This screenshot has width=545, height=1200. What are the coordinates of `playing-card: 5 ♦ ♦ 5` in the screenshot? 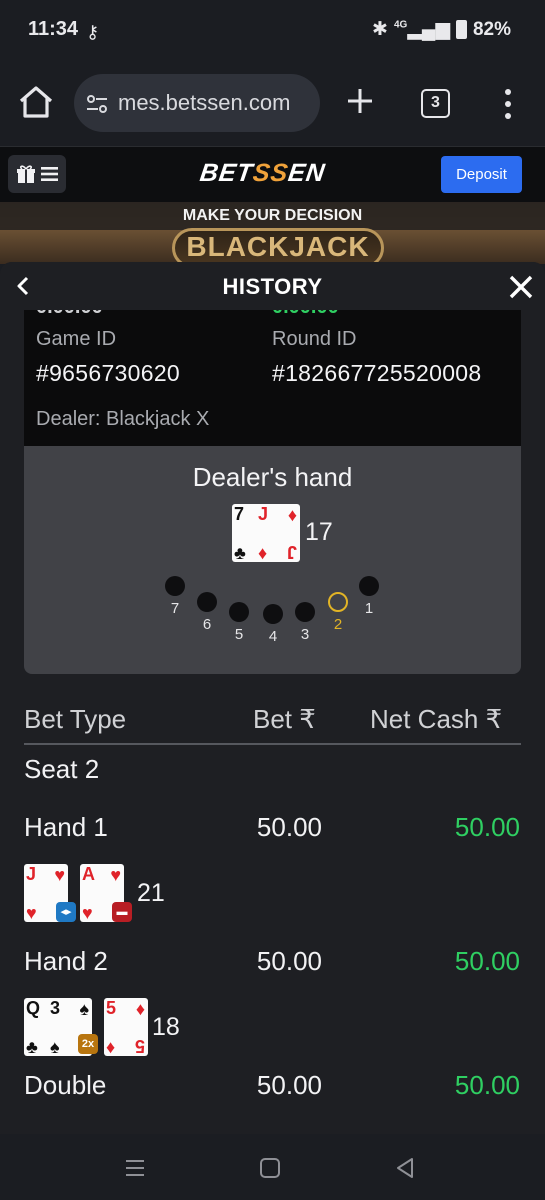 It's located at (126, 1027).